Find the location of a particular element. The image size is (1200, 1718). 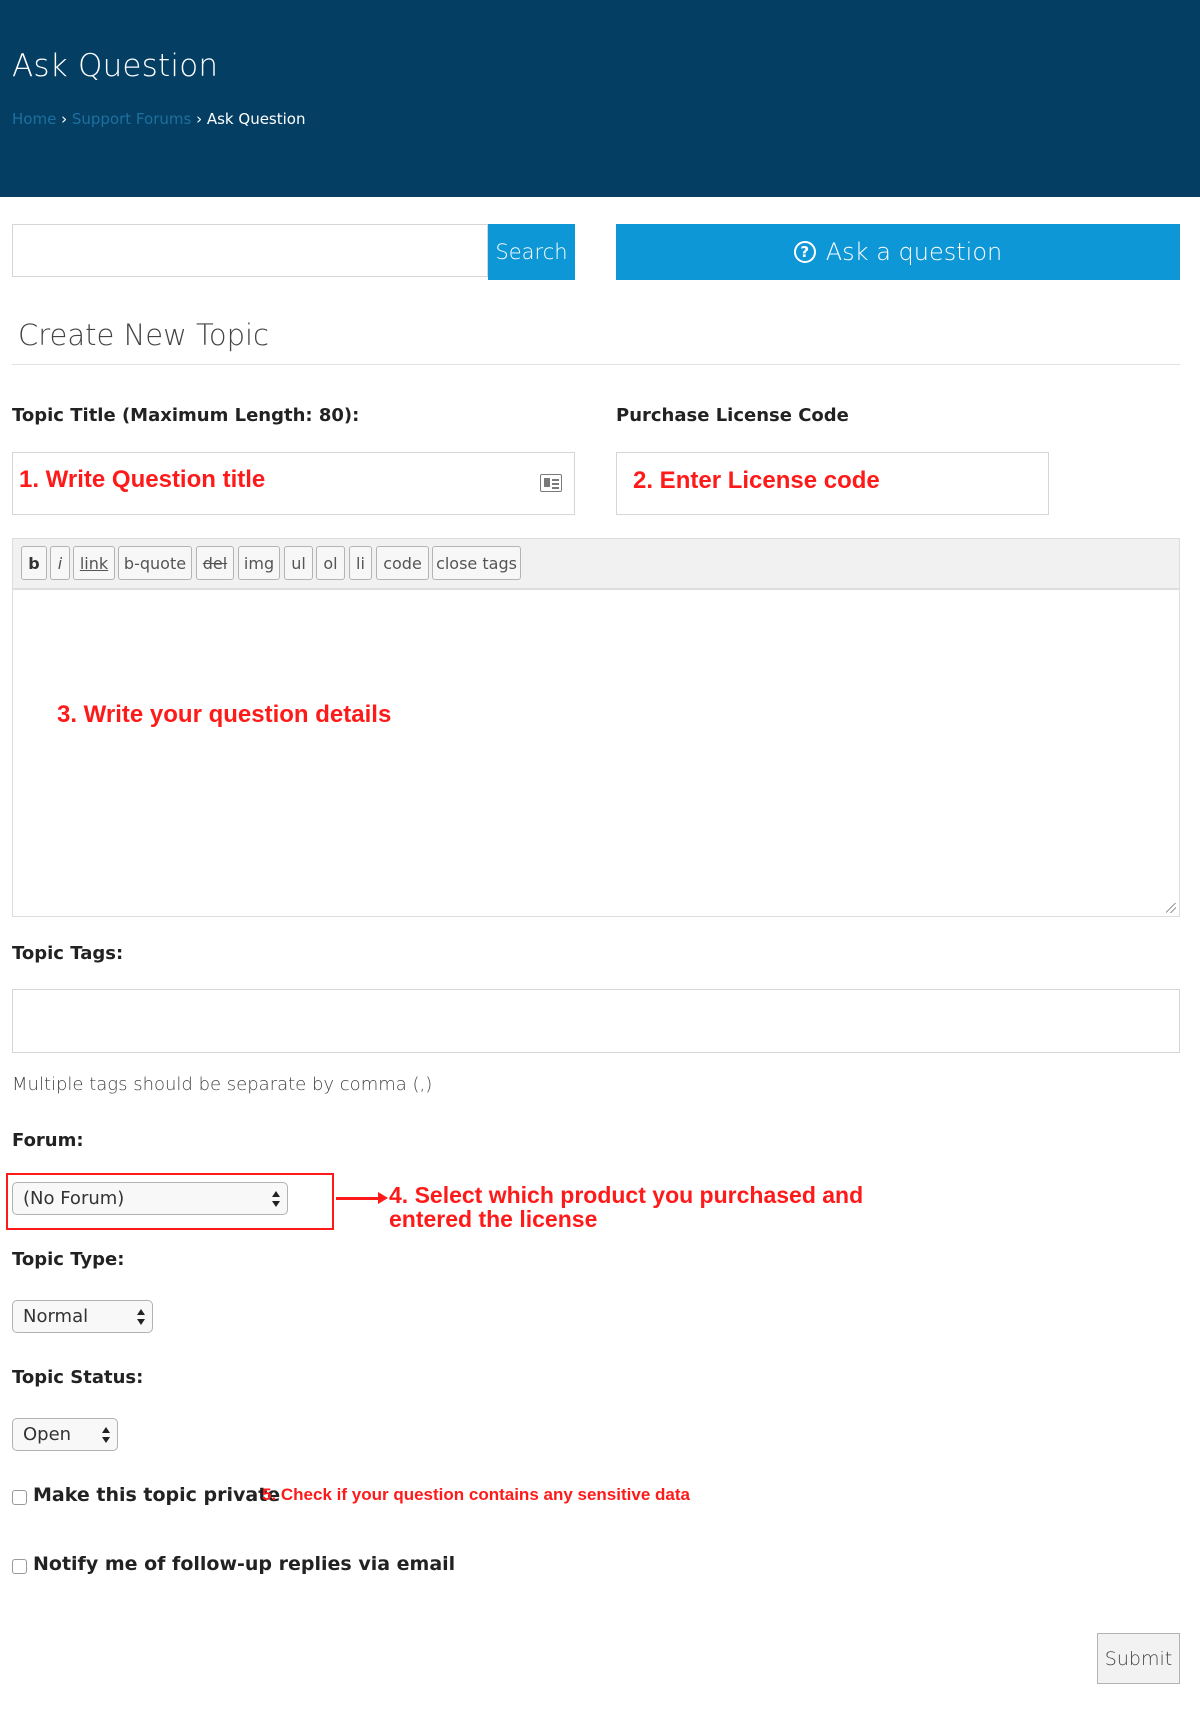

annotation-step4-line2: entered the license is located at coordinates (493, 1219).